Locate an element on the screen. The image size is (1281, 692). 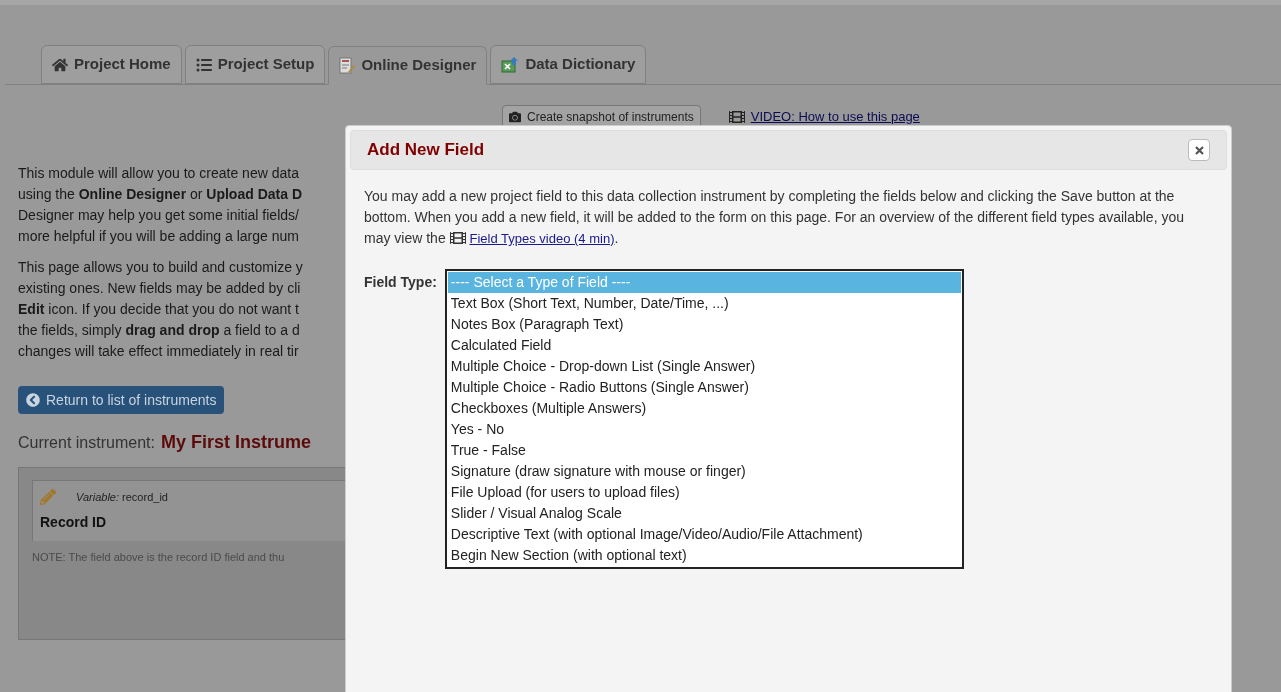
close-button is located at coordinates (1199, 150).